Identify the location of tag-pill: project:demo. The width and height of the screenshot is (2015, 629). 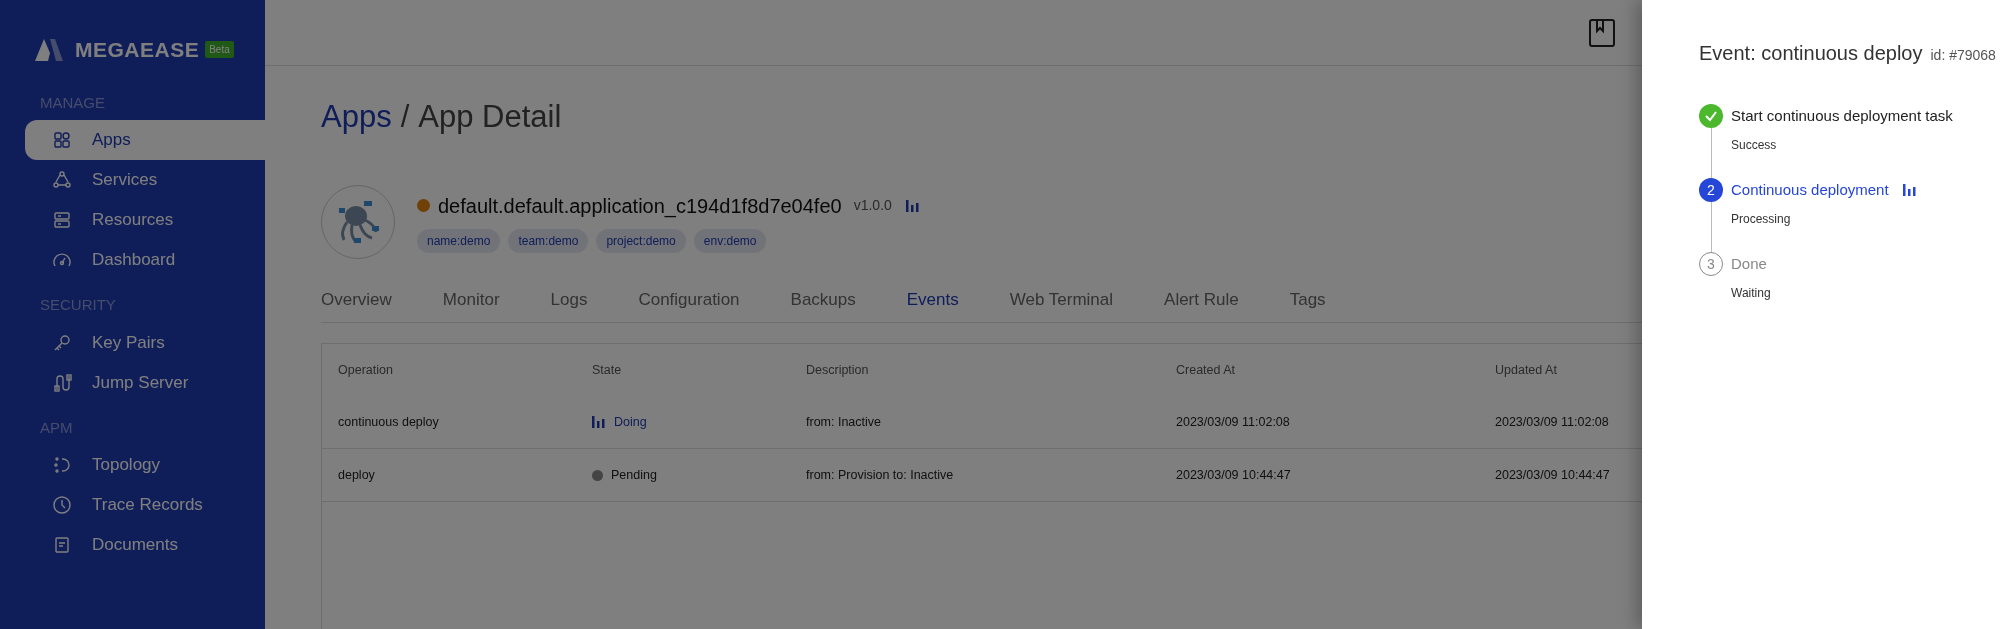
(641, 240).